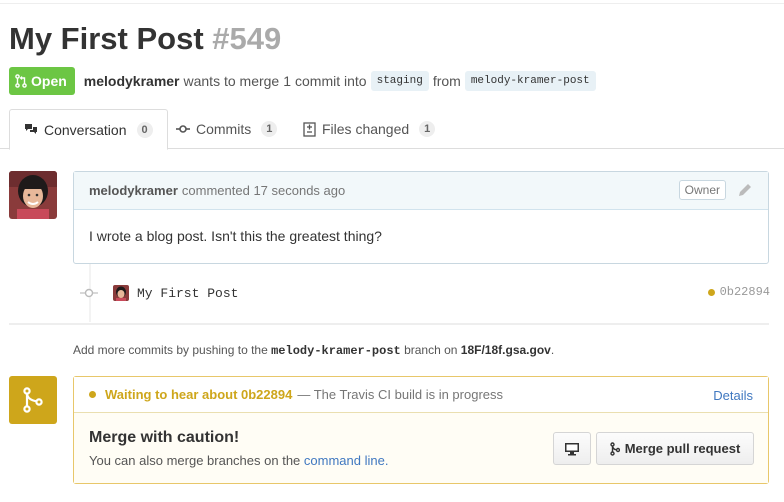 The height and width of the screenshot is (502, 784). What do you see at coordinates (132, 81) in the screenshot?
I see `author-link: melodykramer` at bounding box center [132, 81].